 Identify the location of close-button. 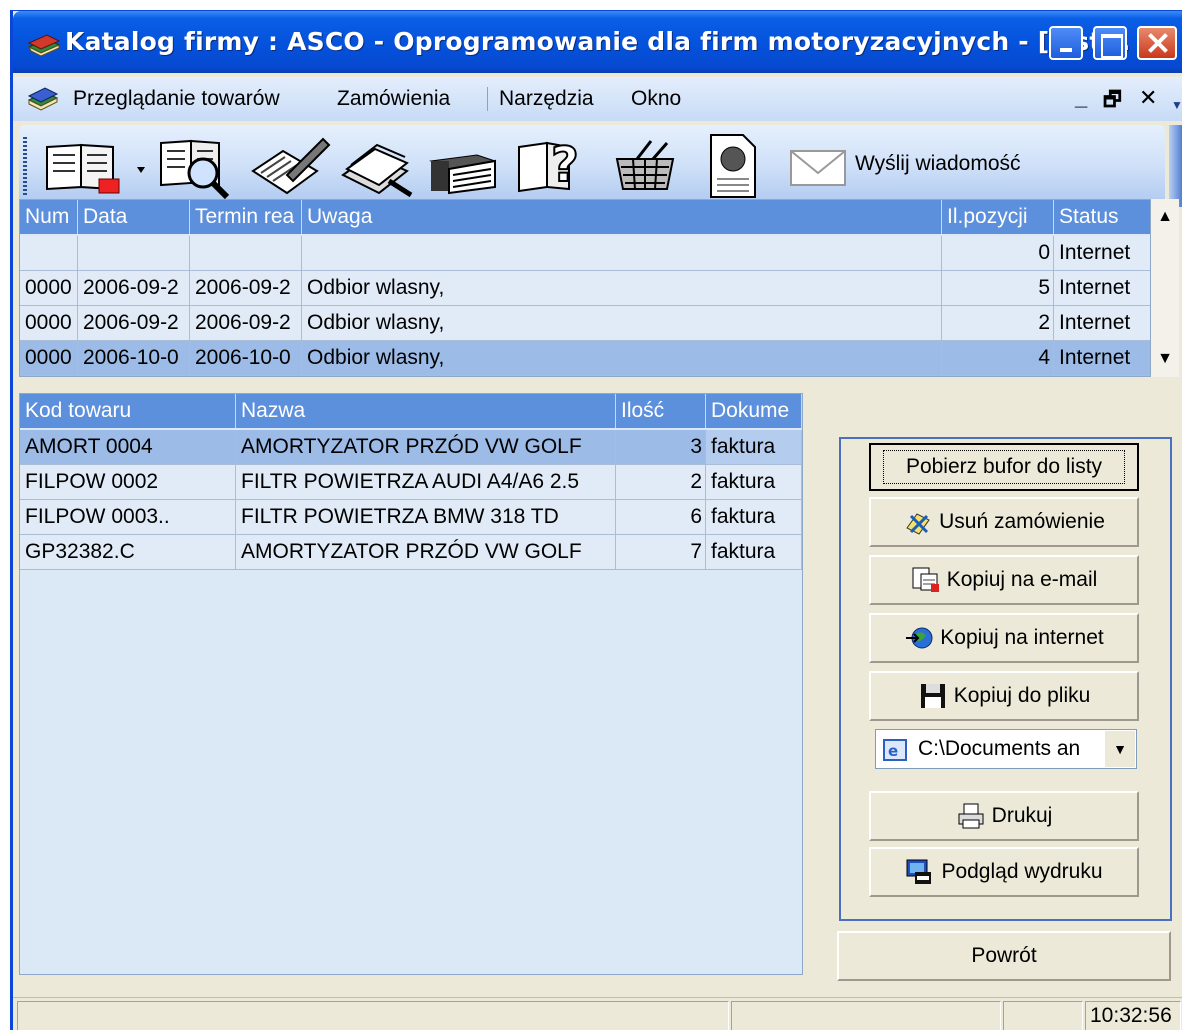
(1157, 43).